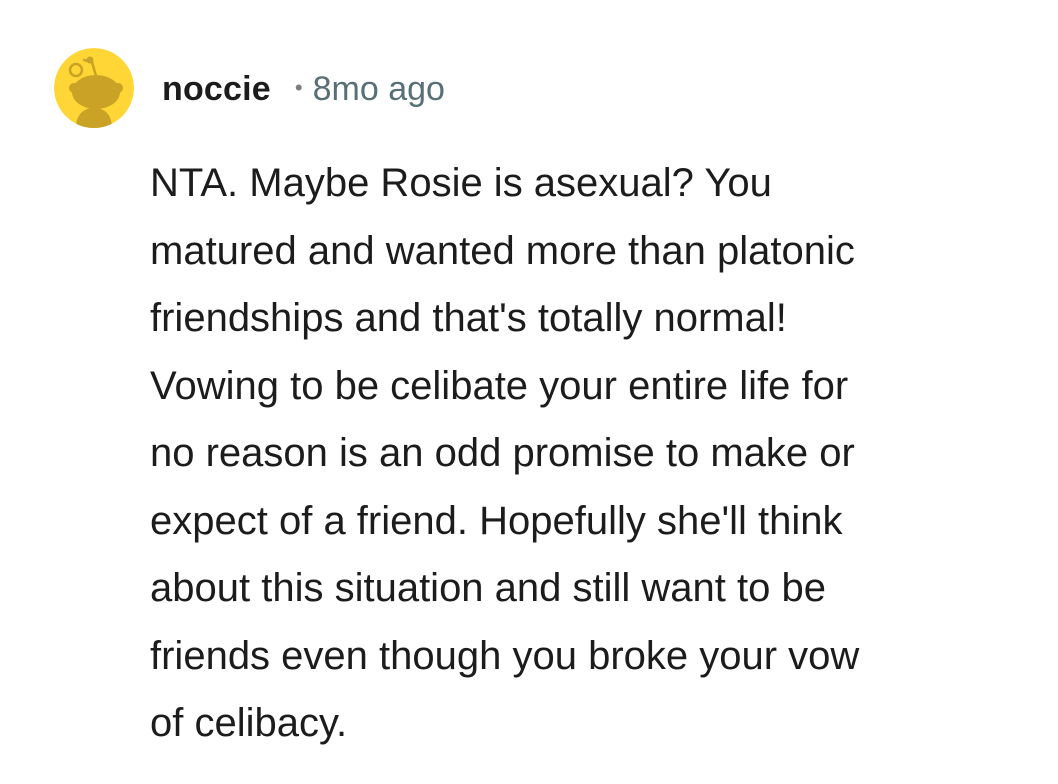 This screenshot has height=784, width=1058. Describe the element at coordinates (468, 318) in the screenshot. I see `comment-body-line: friendships and that's totally normal!` at that location.